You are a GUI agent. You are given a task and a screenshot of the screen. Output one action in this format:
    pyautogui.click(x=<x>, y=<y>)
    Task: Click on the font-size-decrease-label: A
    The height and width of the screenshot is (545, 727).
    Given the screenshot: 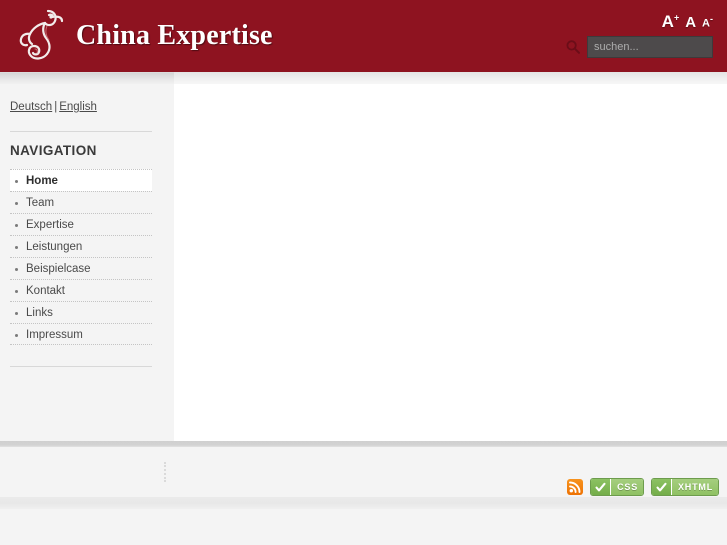 What is the action you would take?
    pyautogui.click(x=706, y=24)
    